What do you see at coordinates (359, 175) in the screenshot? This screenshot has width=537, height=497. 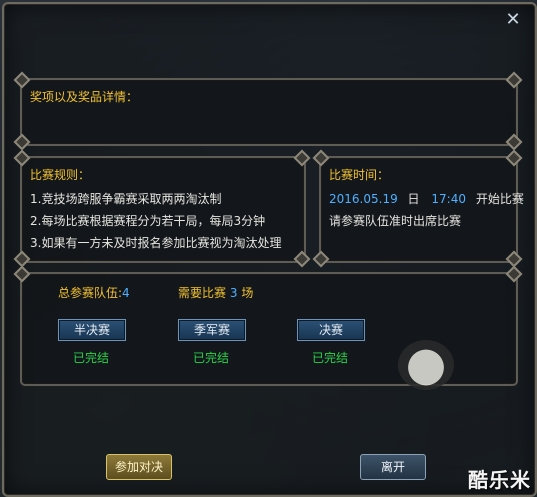 I see `schedule-title: 比赛时间：` at bounding box center [359, 175].